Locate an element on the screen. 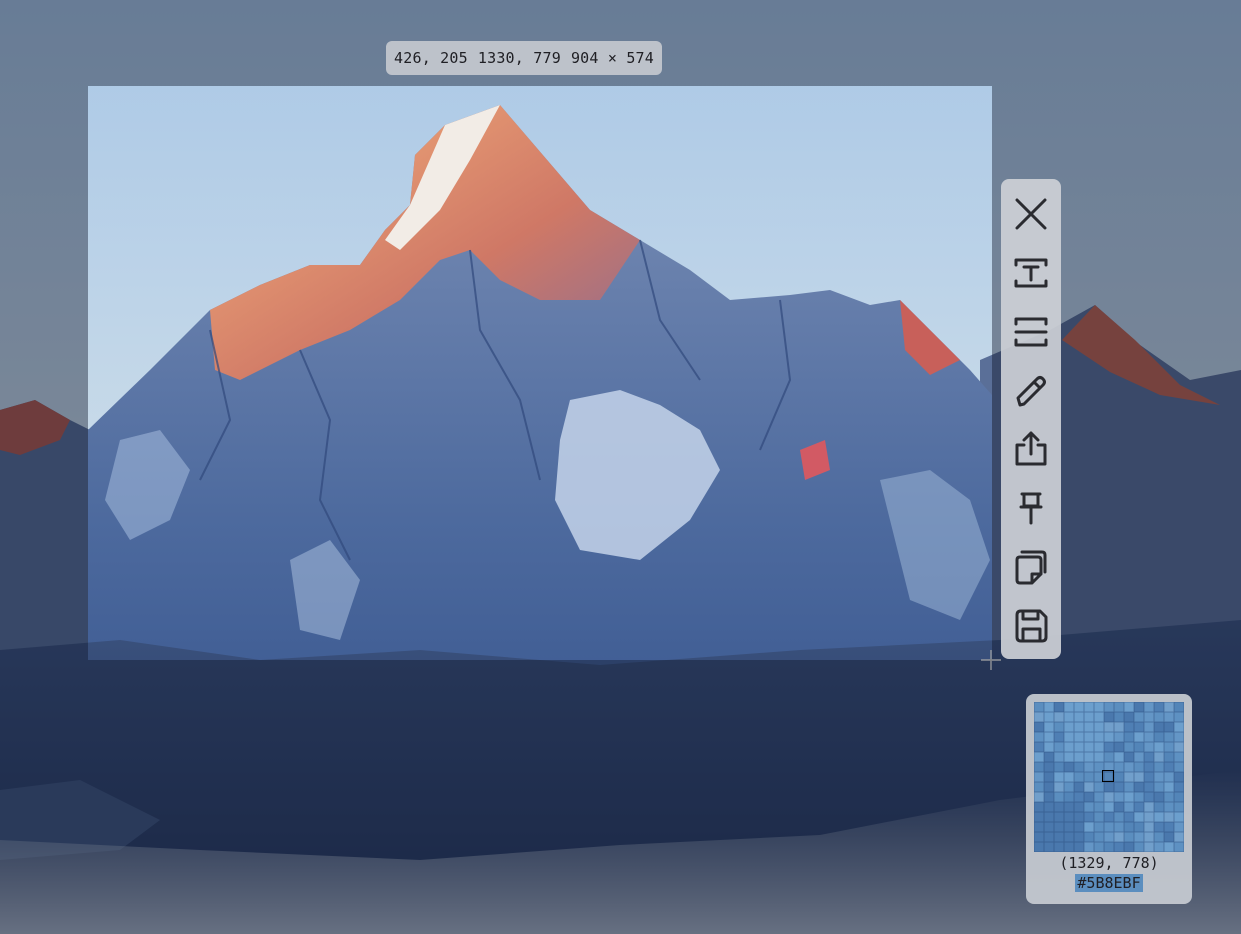 This screenshot has height=934, width=1241. annotate-button is located at coordinates (1031, 390).